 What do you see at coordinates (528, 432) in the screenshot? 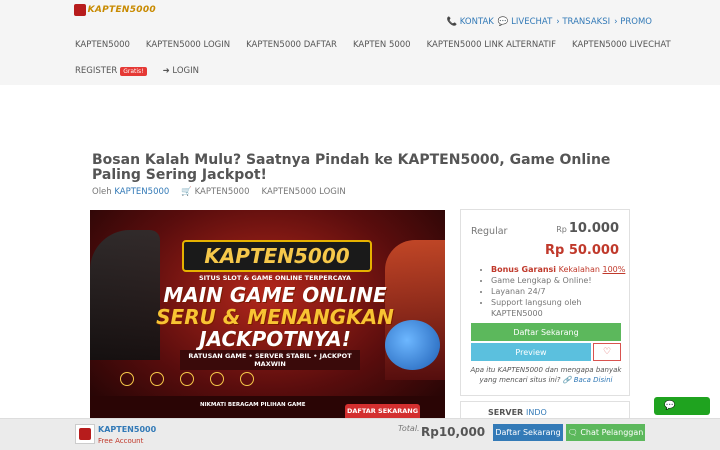
I see `footer-daftar-button: Daftar Sekarang` at bounding box center [528, 432].